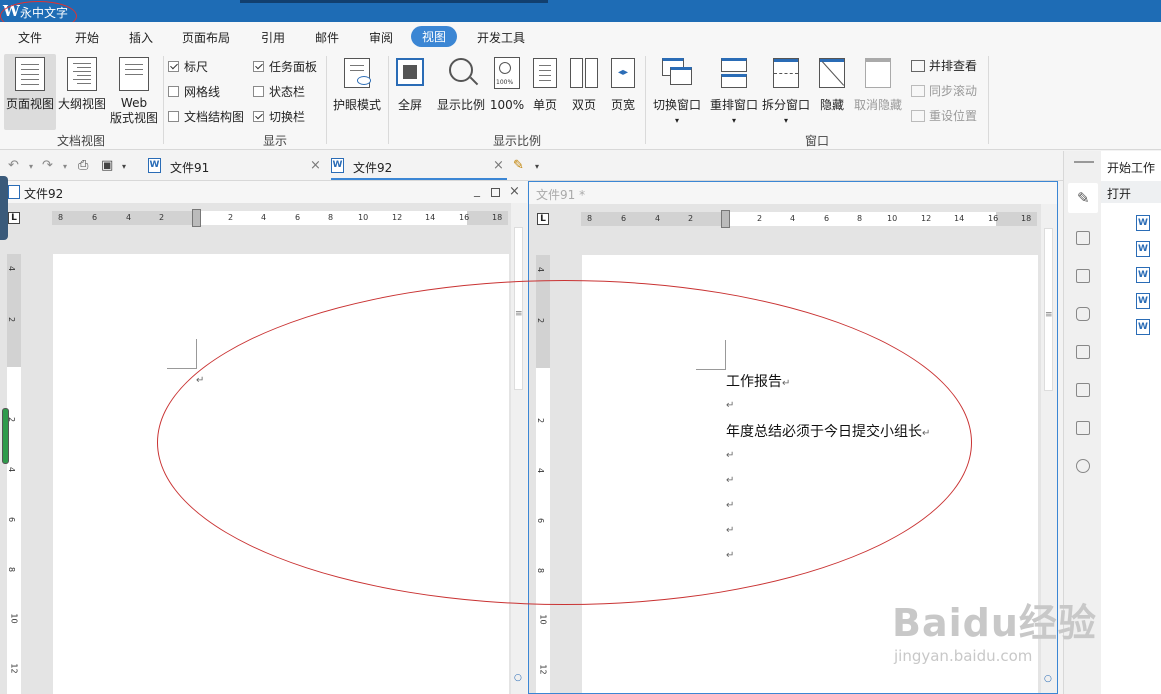 The height and width of the screenshot is (694, 1161). I want to click on tab-document-91: W 文件91 ×, so click(236, 166).